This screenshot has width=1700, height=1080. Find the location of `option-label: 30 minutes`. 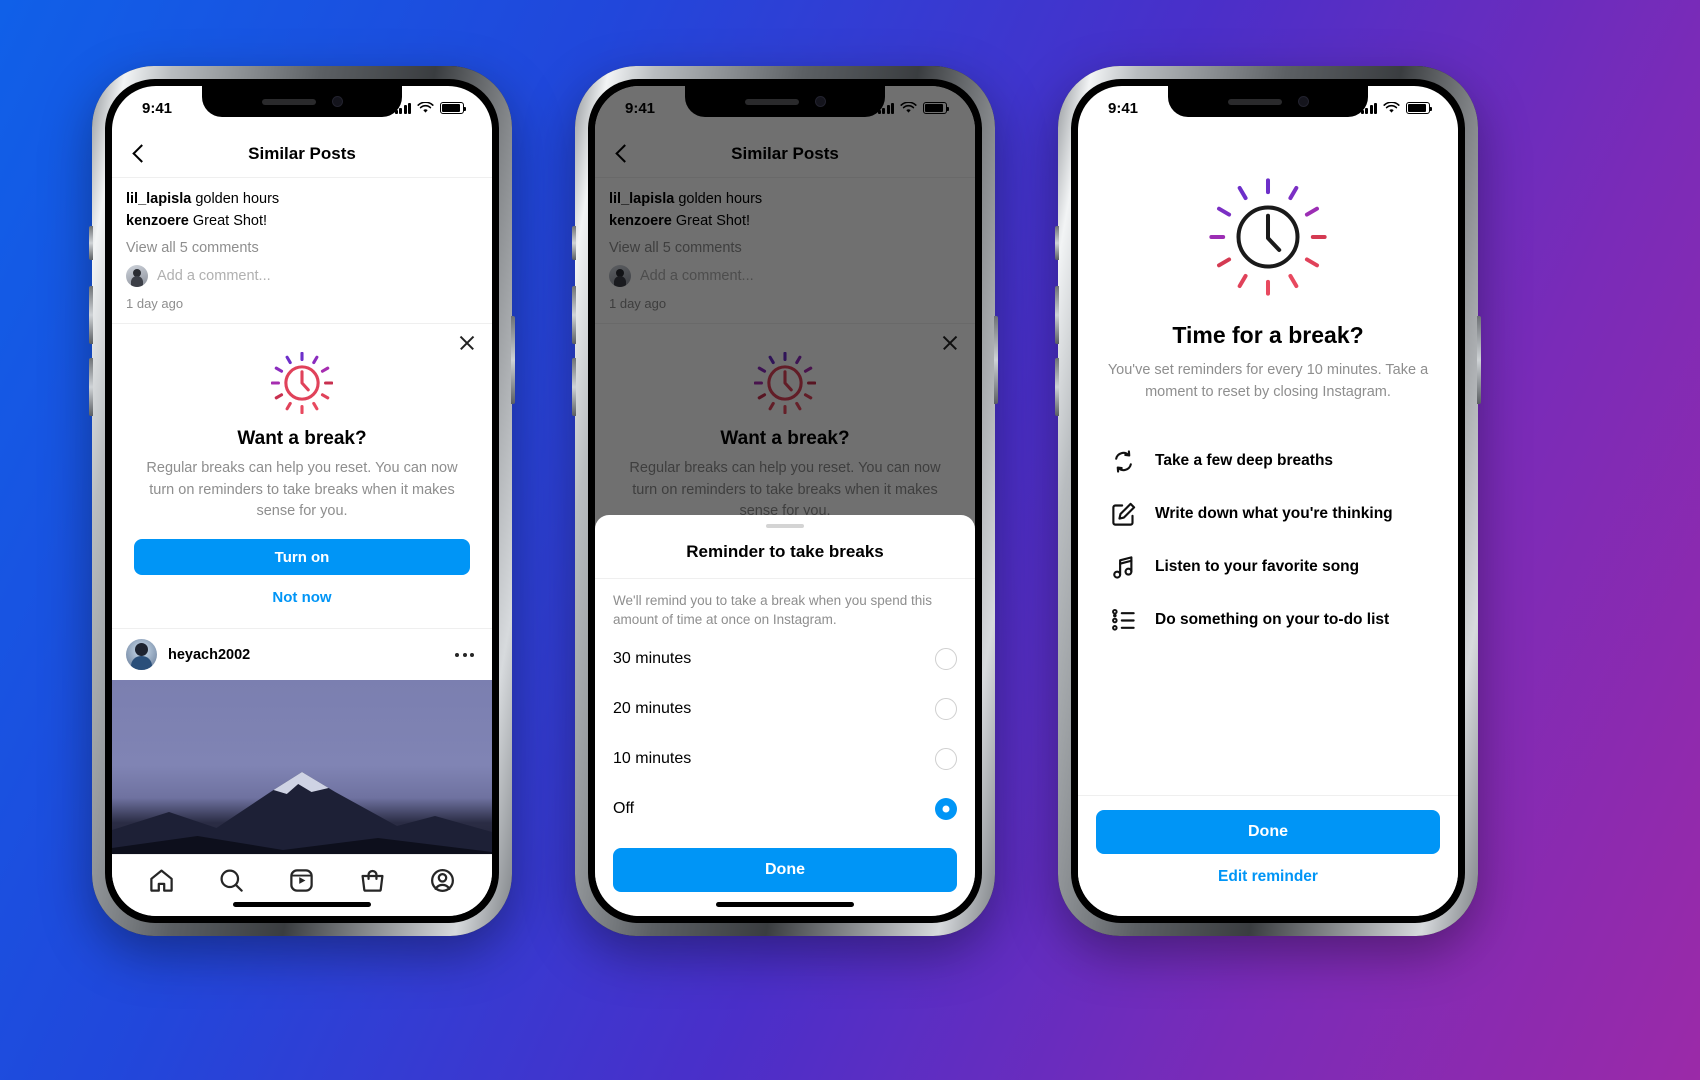

option-label: 30 minutes is located at coordinates (652, 658).